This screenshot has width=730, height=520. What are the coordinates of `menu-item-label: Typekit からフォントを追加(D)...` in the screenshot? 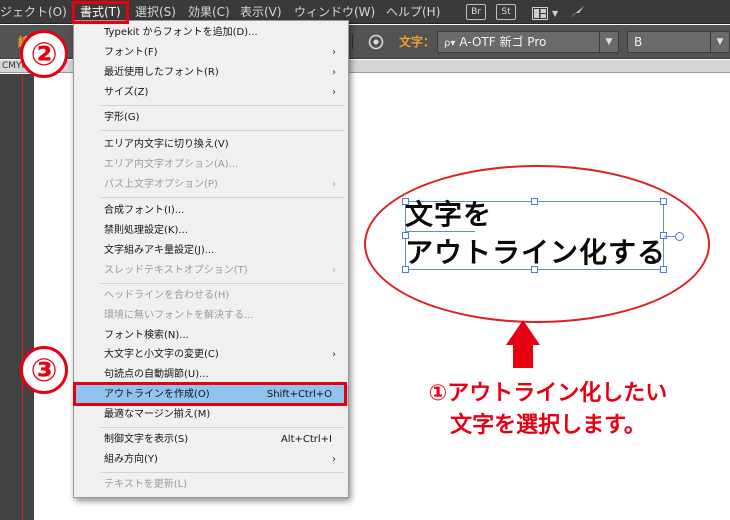 It's located at (181, 32).